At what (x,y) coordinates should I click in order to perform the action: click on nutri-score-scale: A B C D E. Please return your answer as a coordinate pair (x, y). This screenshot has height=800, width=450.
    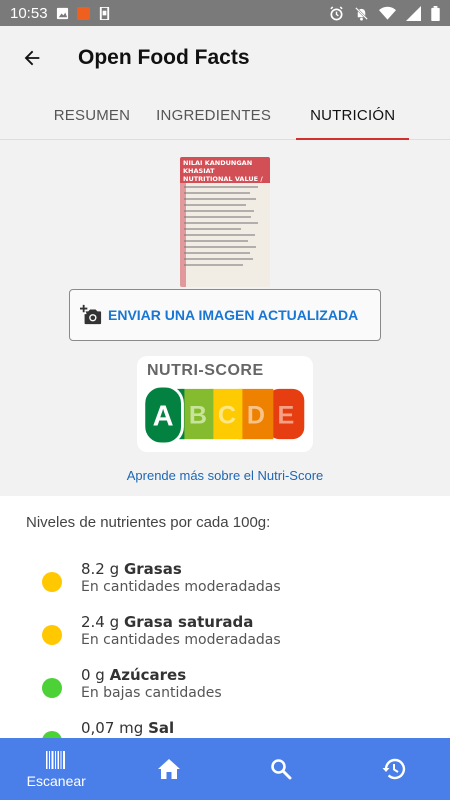
    Looking at the image, I should click on (223, 415).